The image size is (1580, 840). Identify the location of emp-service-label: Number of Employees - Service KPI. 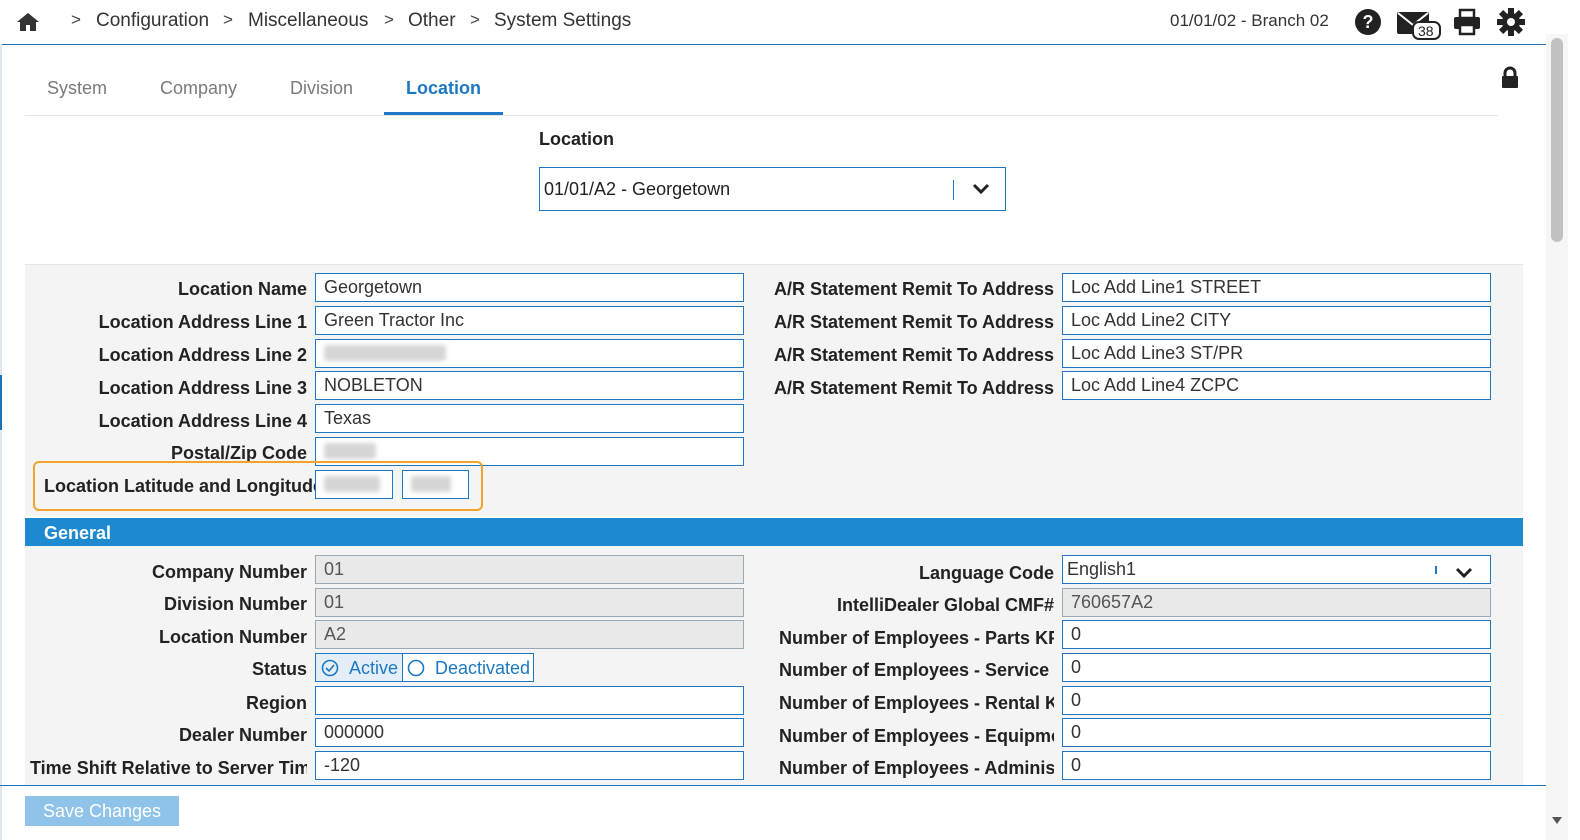
(916, 670).